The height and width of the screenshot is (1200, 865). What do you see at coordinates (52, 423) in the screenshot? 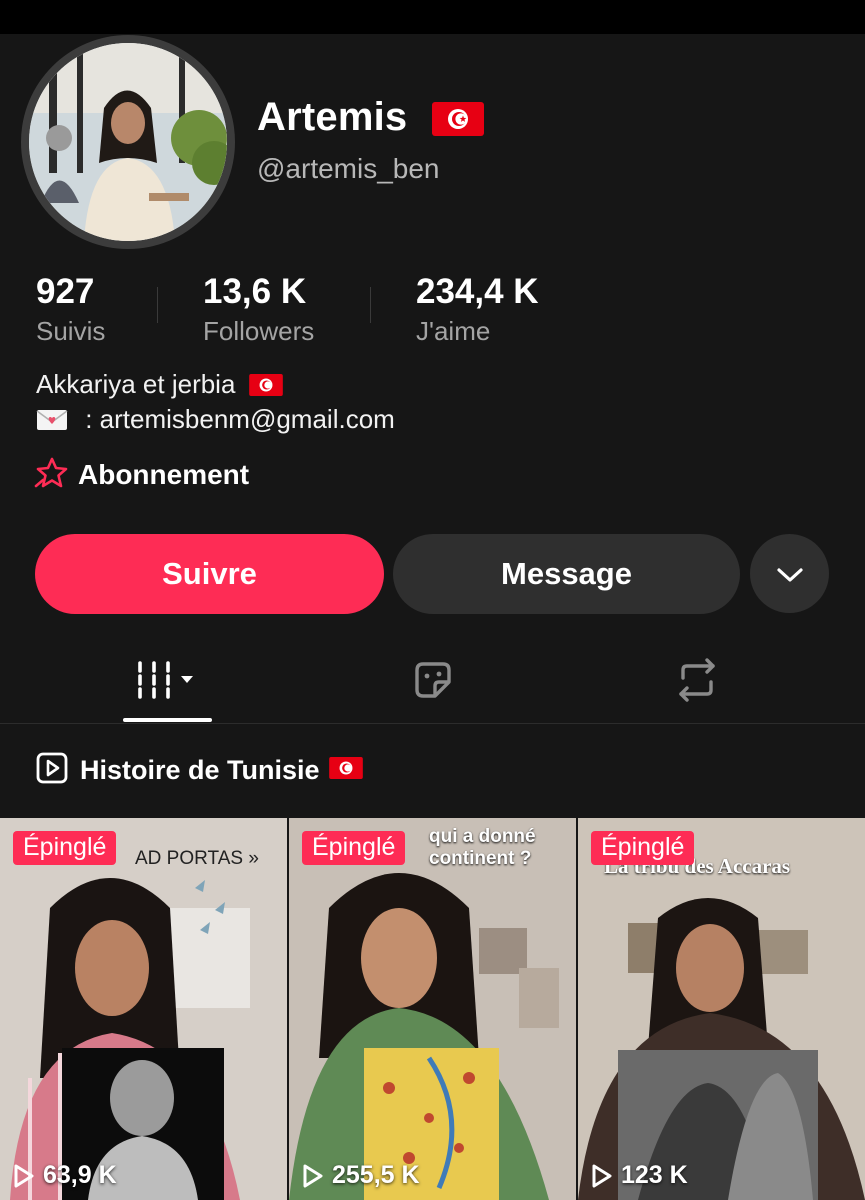
I see `love-letter-icon` at bounding box center [52, 423].